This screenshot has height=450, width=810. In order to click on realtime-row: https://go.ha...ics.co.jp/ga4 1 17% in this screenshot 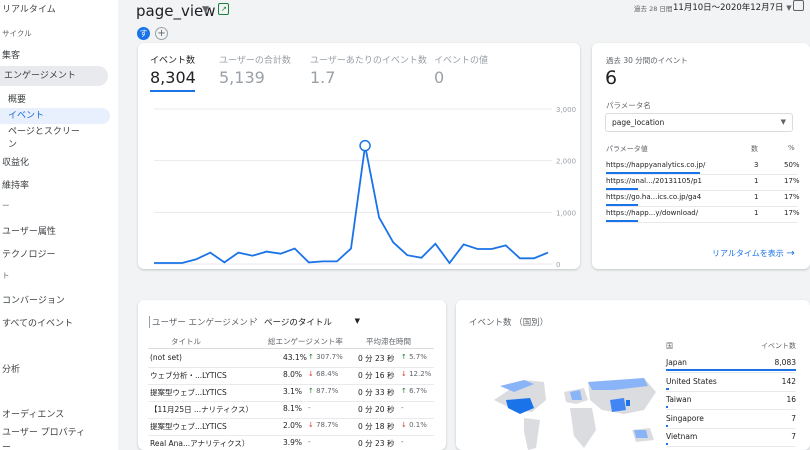, I will do `click(701, 199)`.